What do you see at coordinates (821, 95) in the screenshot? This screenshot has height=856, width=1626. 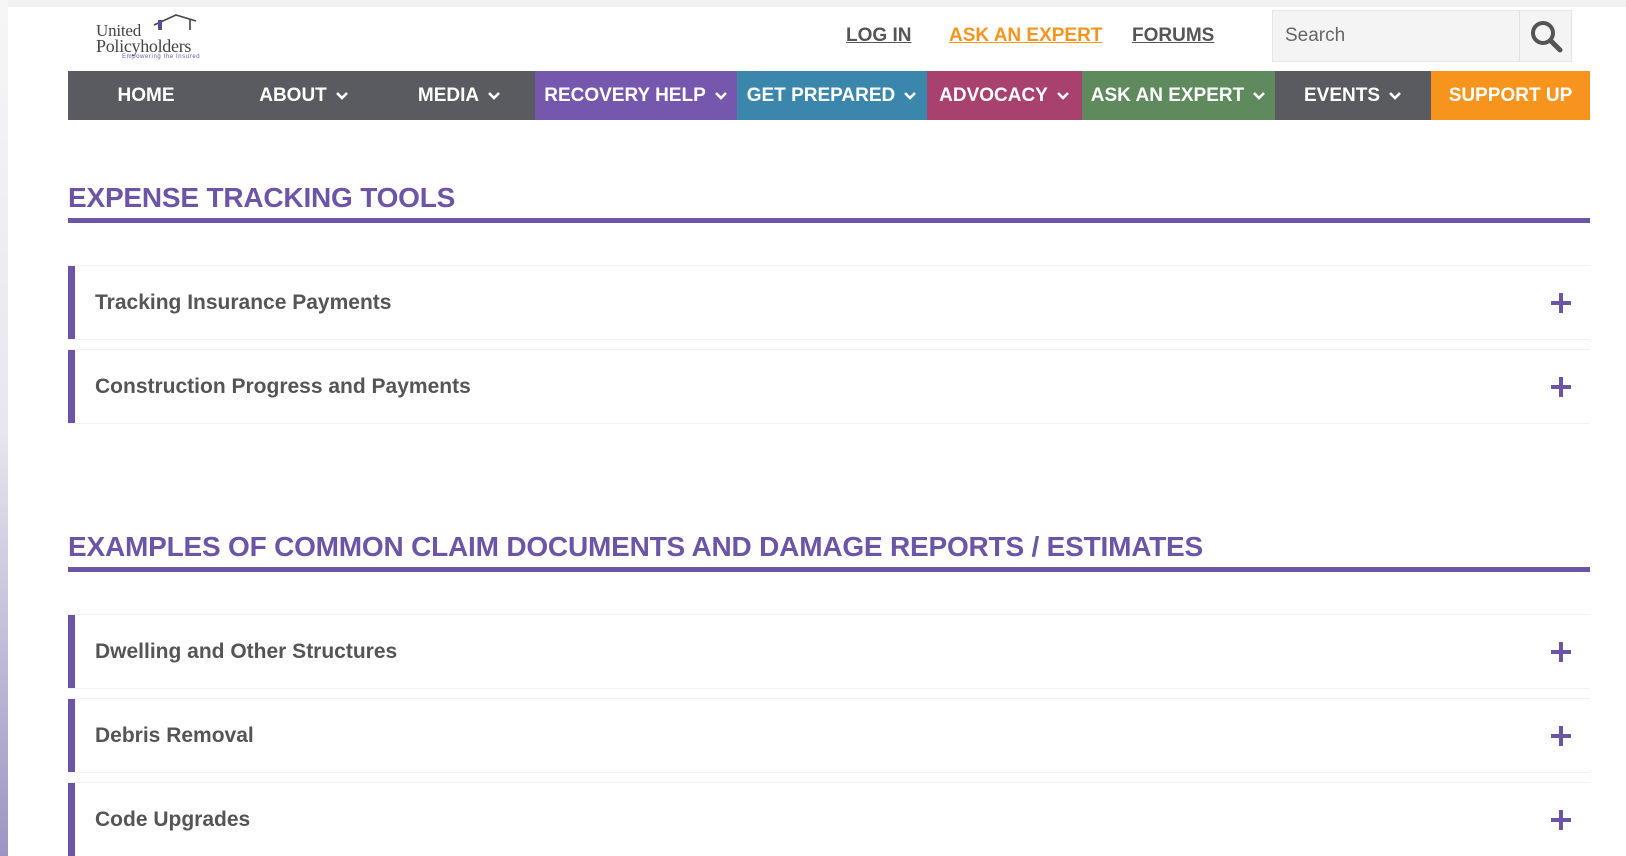 I see `nav-item-label: GET PREPARED` at bounding box center [821, 95].